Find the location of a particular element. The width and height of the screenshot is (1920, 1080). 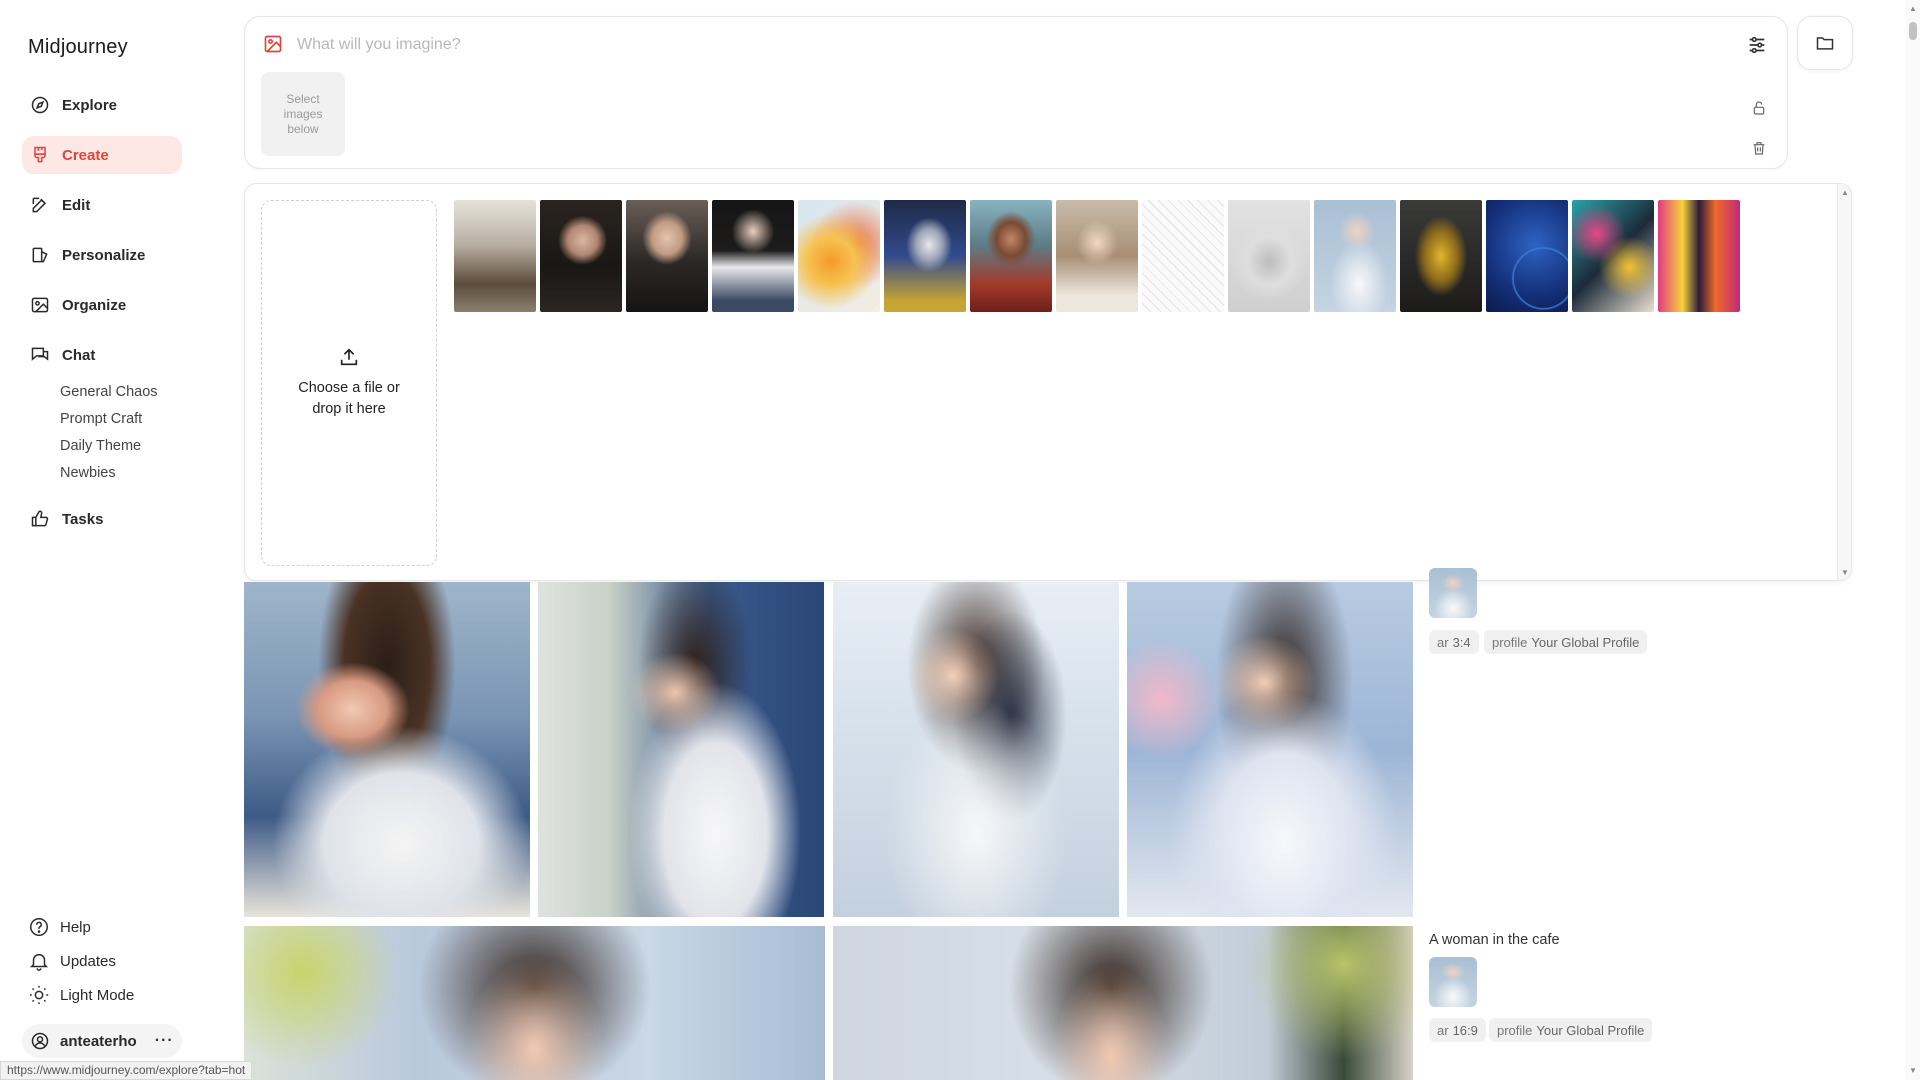

nav-create-label: Create is located at coordinates (85, 155).